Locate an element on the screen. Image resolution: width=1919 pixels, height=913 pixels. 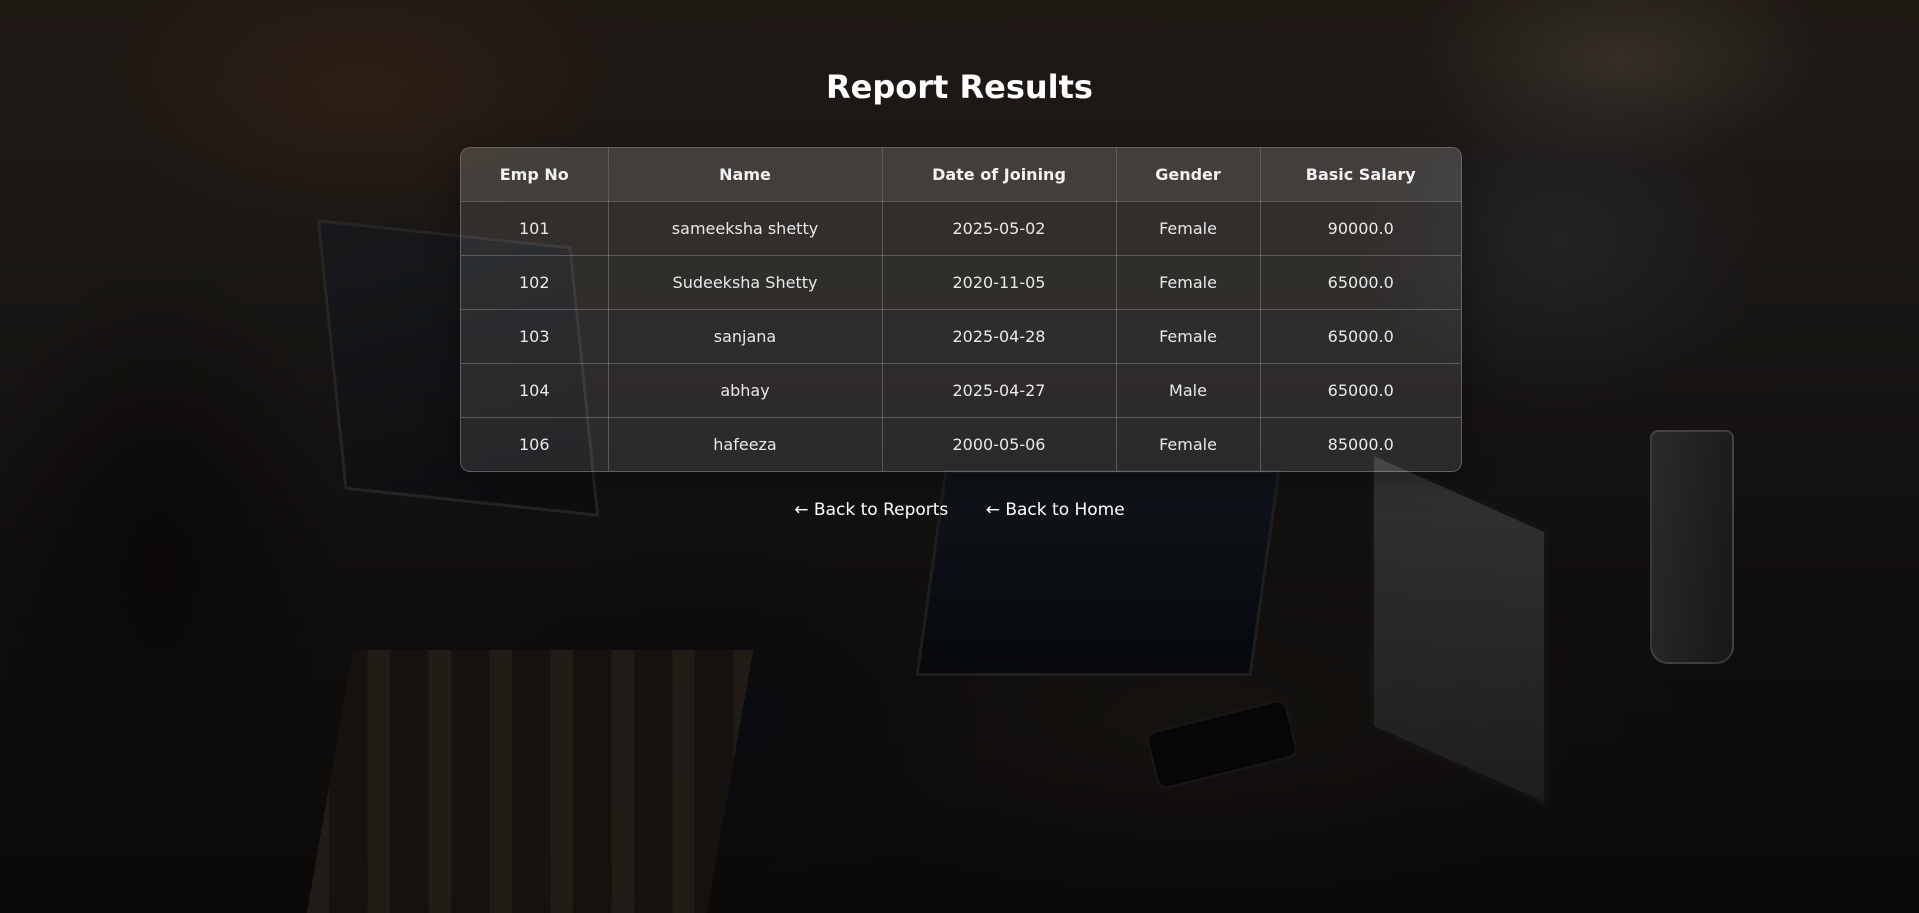
column-header-basic-salary: Basic Salary is located at coordinates (1360, 175).